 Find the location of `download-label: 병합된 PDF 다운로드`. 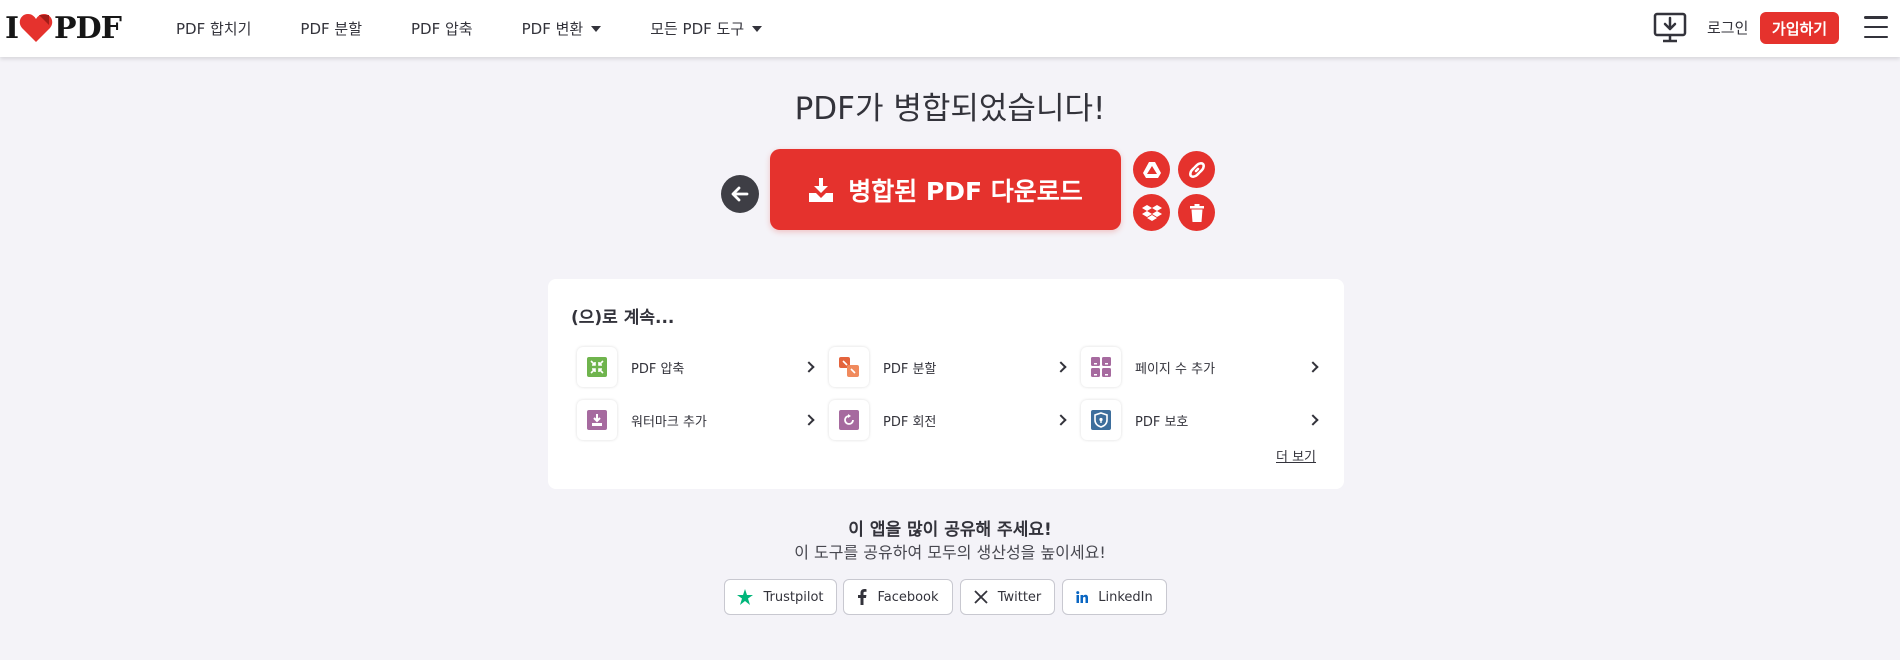

download-label: 병합된 PDF 다운로드 is located at coordinates (965, 191).